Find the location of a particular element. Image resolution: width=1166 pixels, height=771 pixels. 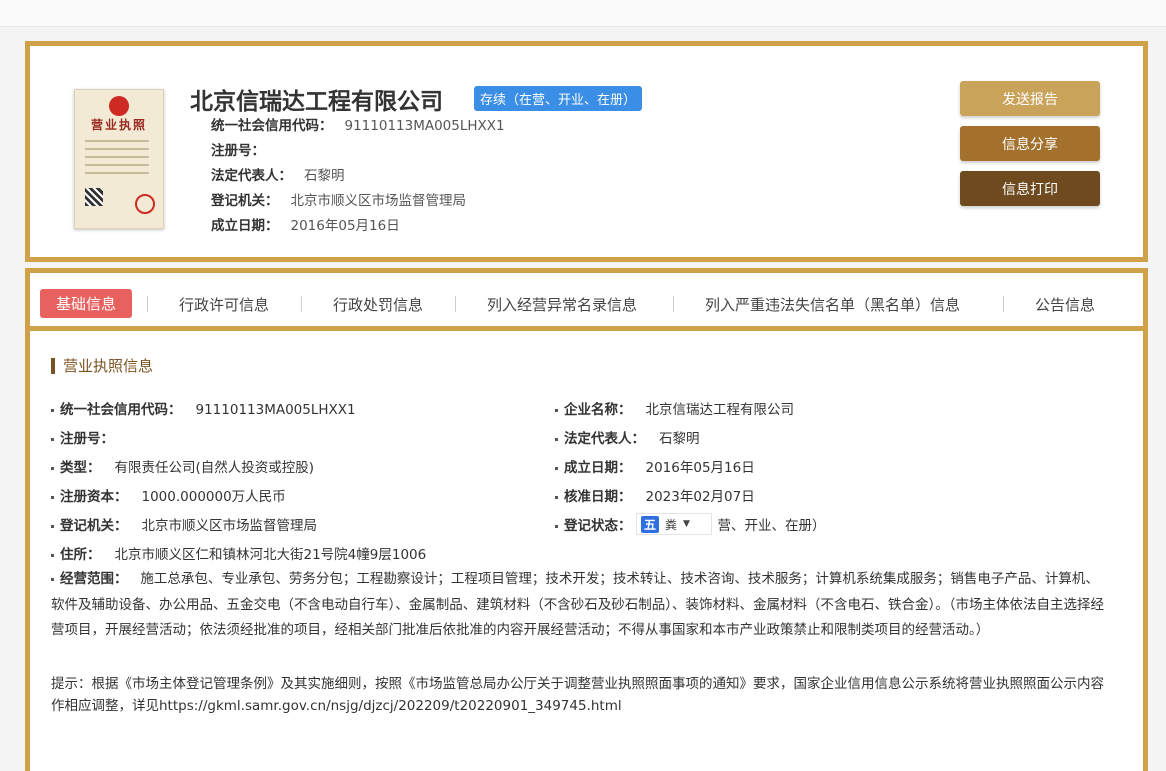

info-label: 法定代表人： is located at coordinates (604, 439).